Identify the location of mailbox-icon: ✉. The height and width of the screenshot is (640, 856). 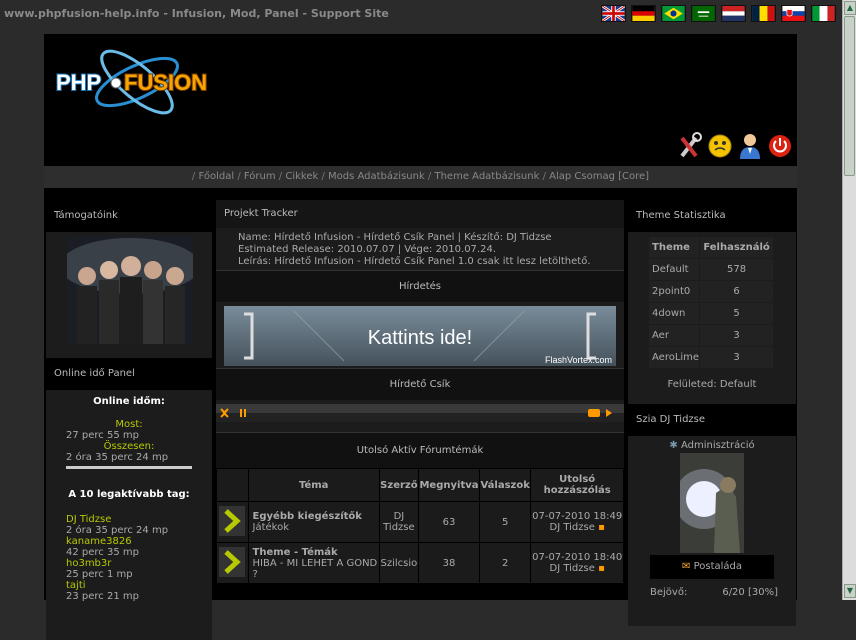
(686, 566).